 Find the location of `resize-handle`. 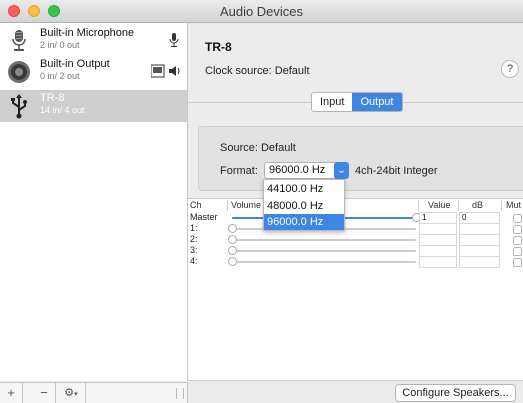

resize-handle is located at coordinates (180, 393).